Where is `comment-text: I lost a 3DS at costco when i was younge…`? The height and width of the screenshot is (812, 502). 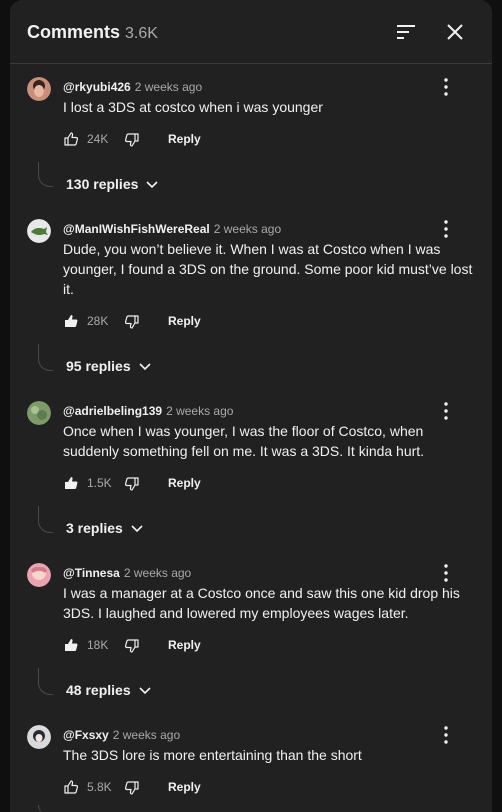
comment-text: I lost a 3DS at costco when i was younge… is located at coordinates (193, 107).